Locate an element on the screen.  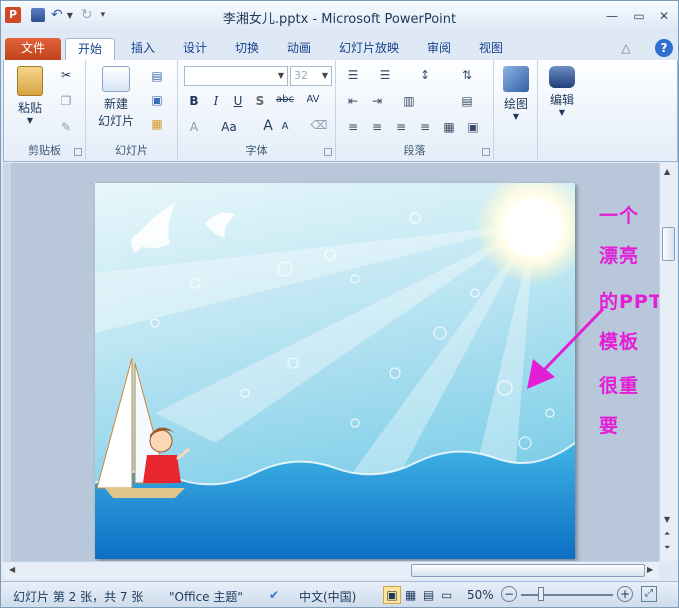
decrease-indent-icon: ⇤ is located at coordinates (353, 101).